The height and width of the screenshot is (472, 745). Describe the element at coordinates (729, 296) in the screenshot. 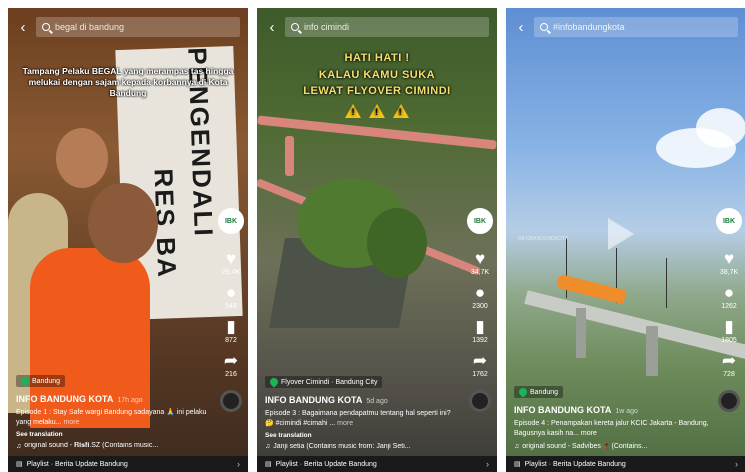

I see `comment-button: ● 1262` at that location.